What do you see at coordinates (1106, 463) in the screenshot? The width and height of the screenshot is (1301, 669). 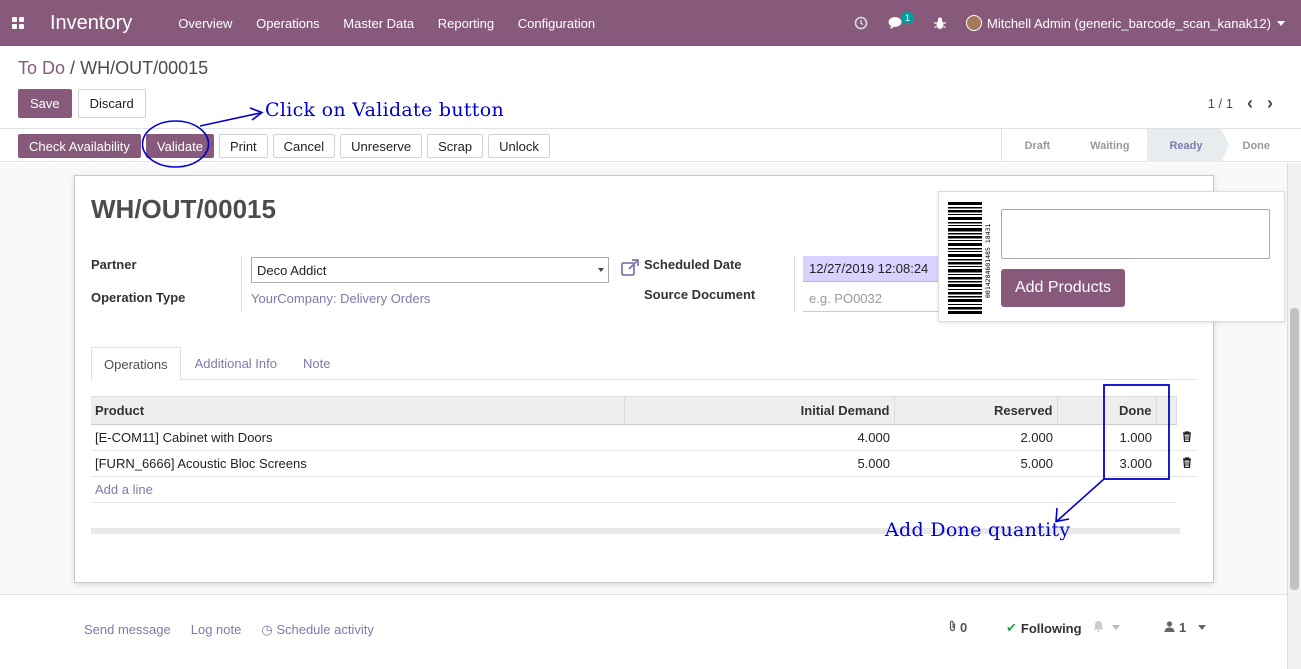 I see `cell-done: 3.000` at bounding box center [1106, 463].